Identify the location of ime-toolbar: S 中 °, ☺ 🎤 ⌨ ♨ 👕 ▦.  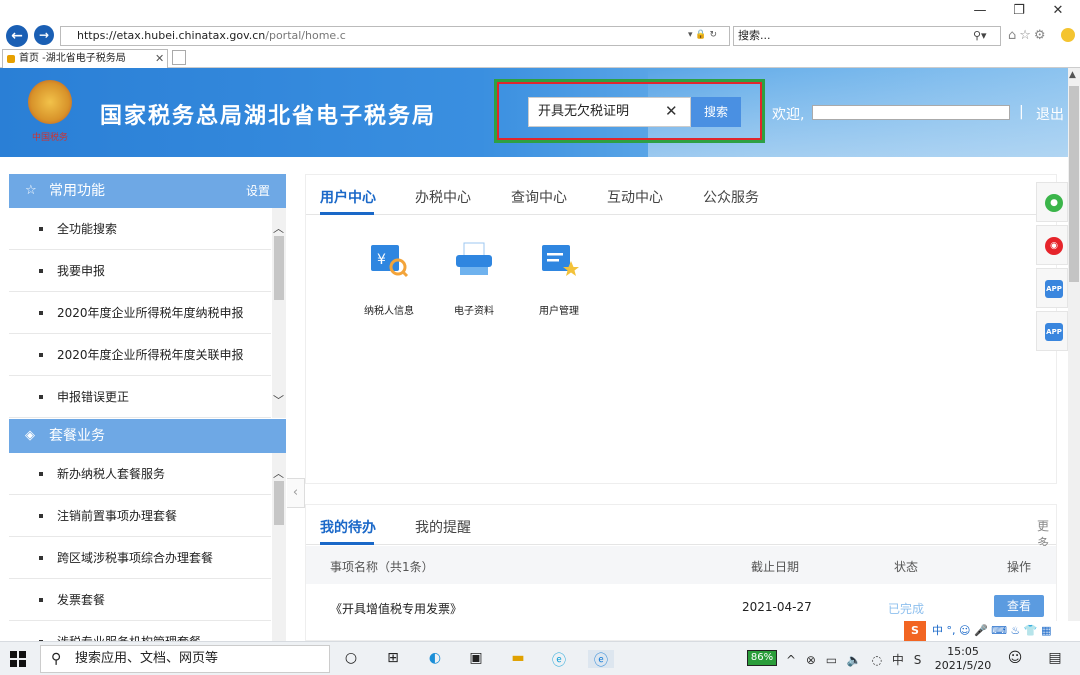
(992, 631).